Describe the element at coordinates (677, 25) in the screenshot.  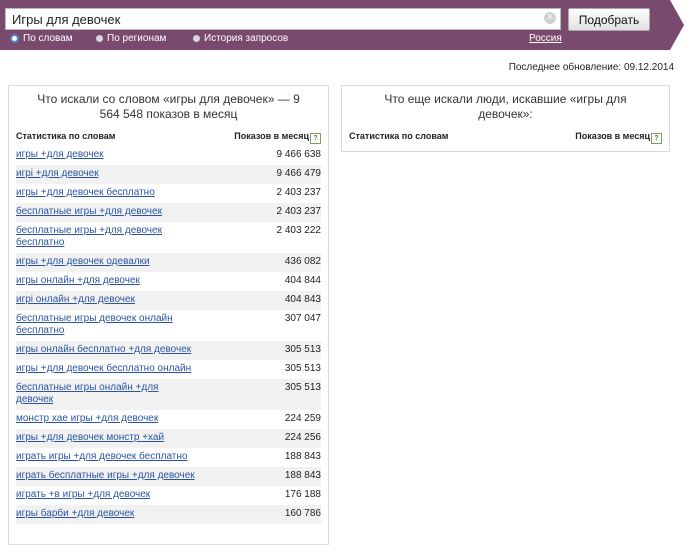
I see `header-arrow` at that location.